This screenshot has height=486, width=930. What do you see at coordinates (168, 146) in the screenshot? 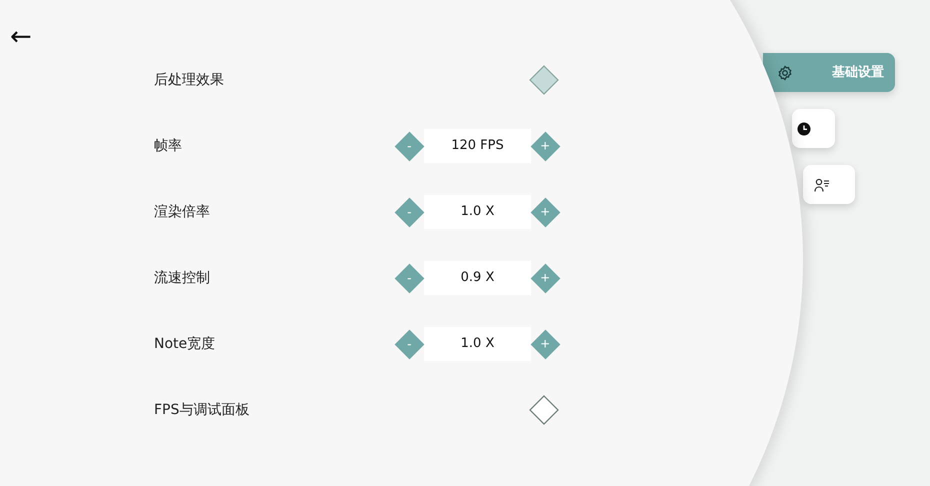
I see `setting-label: 帧率` at bounding box center [168, 146].